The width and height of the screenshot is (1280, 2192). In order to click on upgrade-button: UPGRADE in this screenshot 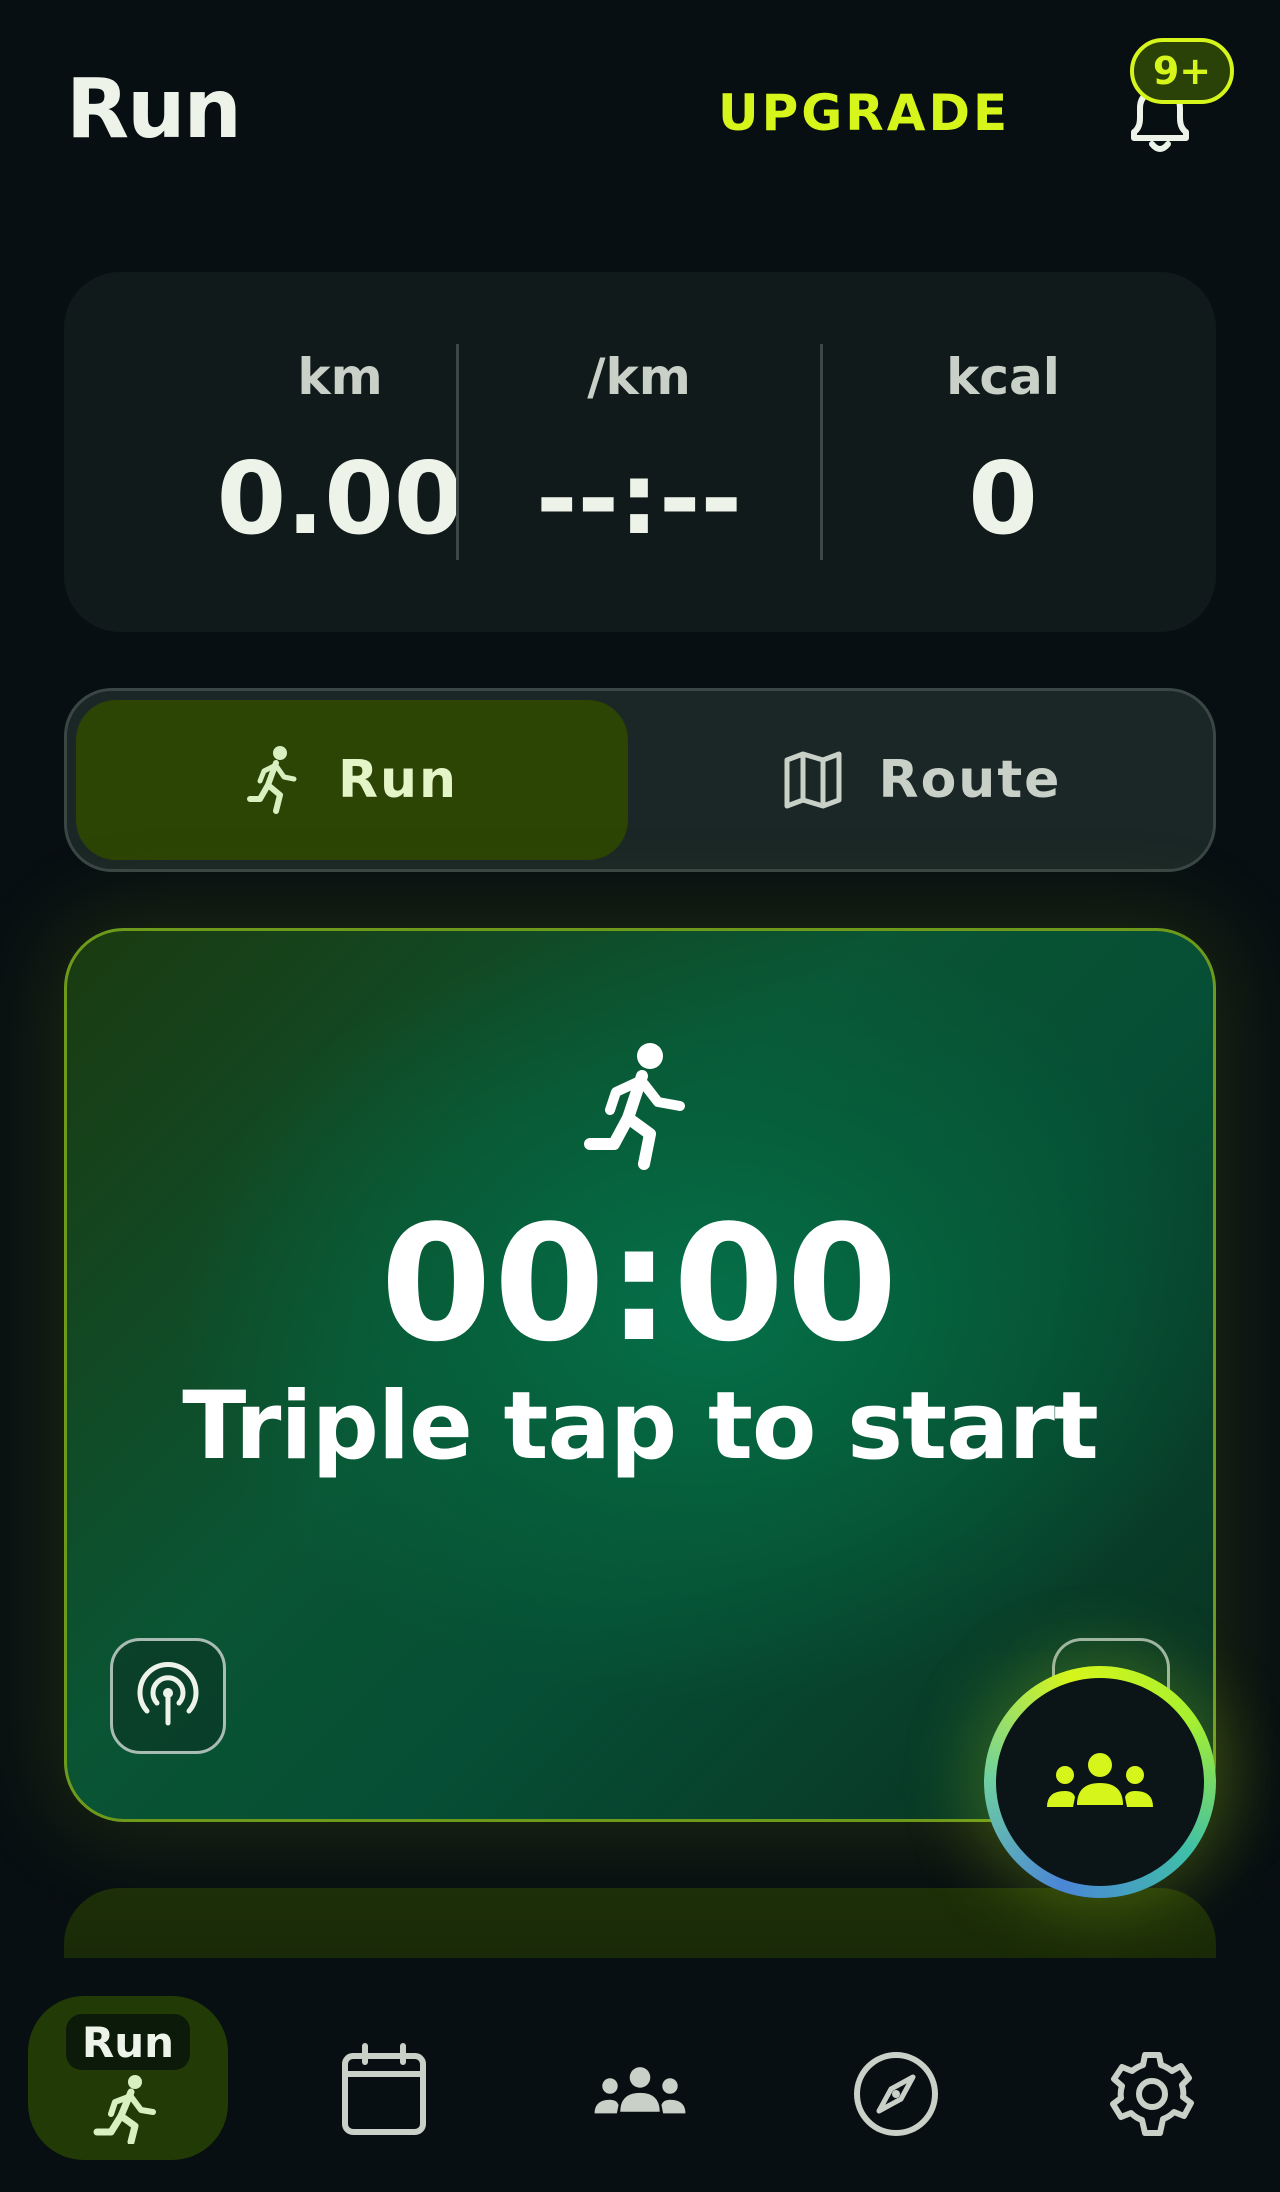, I will do `click(864, 113)`.